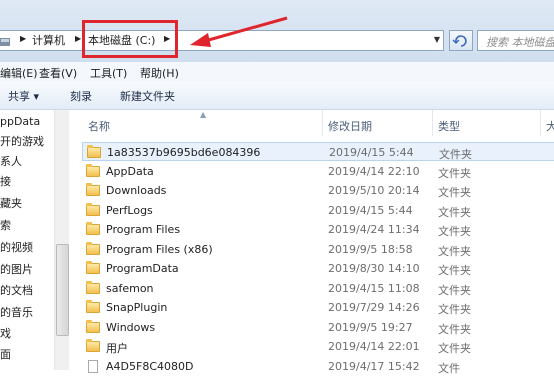  Describe the element at coordinates (318, 327) in the screenshot. I see `table-row: Windows 2019/9/5 19:27 文件夹` at that location.